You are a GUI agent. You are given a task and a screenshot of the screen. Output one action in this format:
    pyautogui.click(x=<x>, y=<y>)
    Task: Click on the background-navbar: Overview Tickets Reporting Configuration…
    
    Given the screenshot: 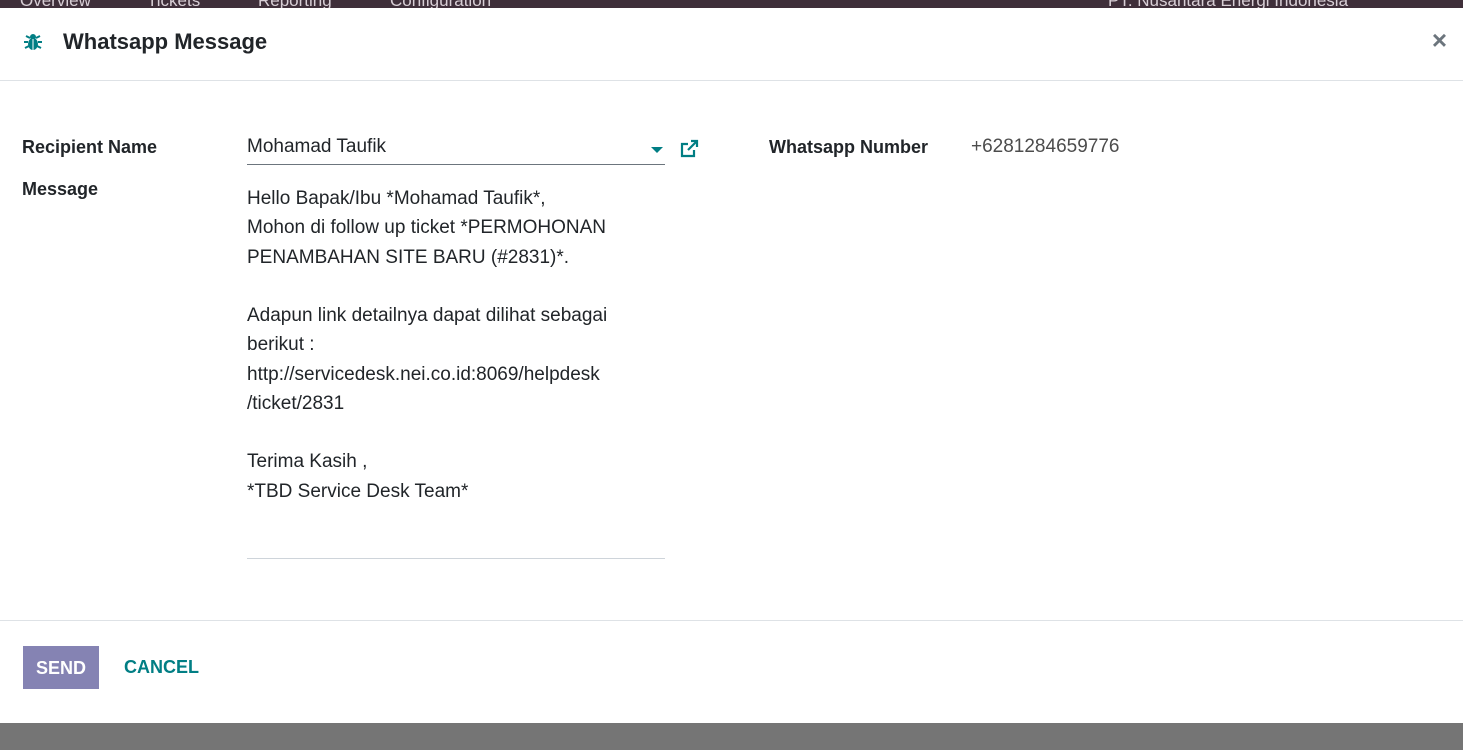 What is the action you would take?
    pyautogui.click(x=731, y=4)
    